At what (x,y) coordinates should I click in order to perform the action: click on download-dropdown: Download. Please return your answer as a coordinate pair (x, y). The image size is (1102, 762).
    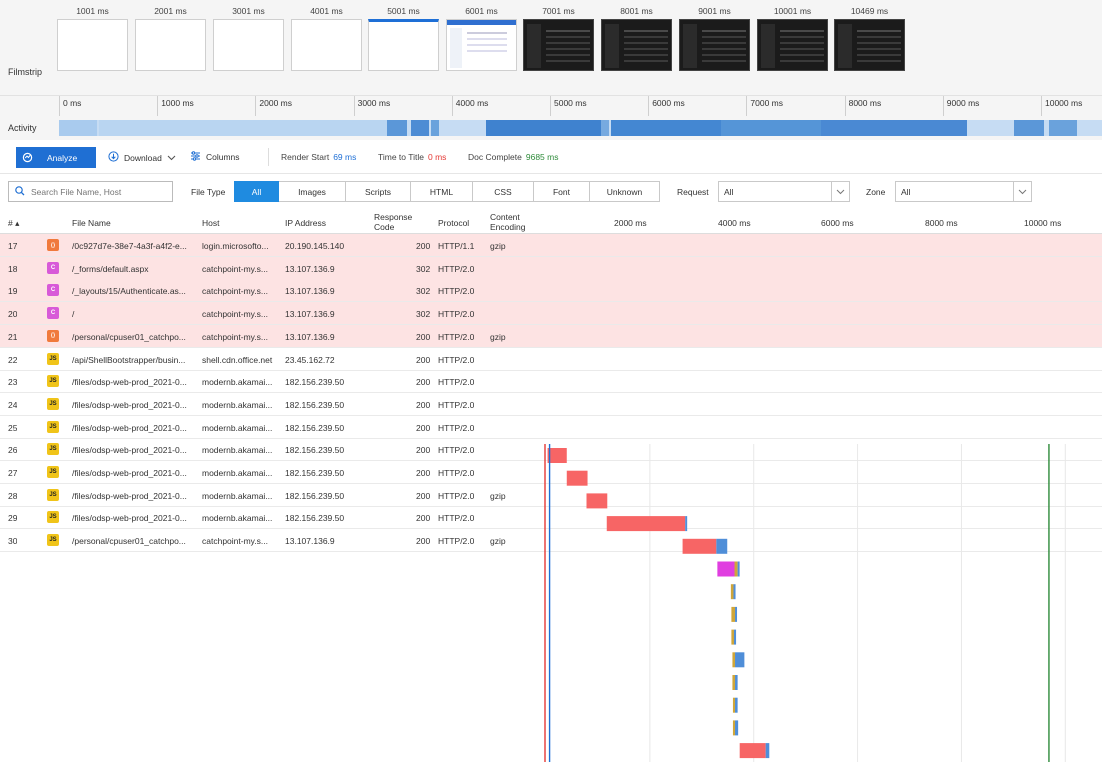
    Looking at the image, I should click on (142, 157).